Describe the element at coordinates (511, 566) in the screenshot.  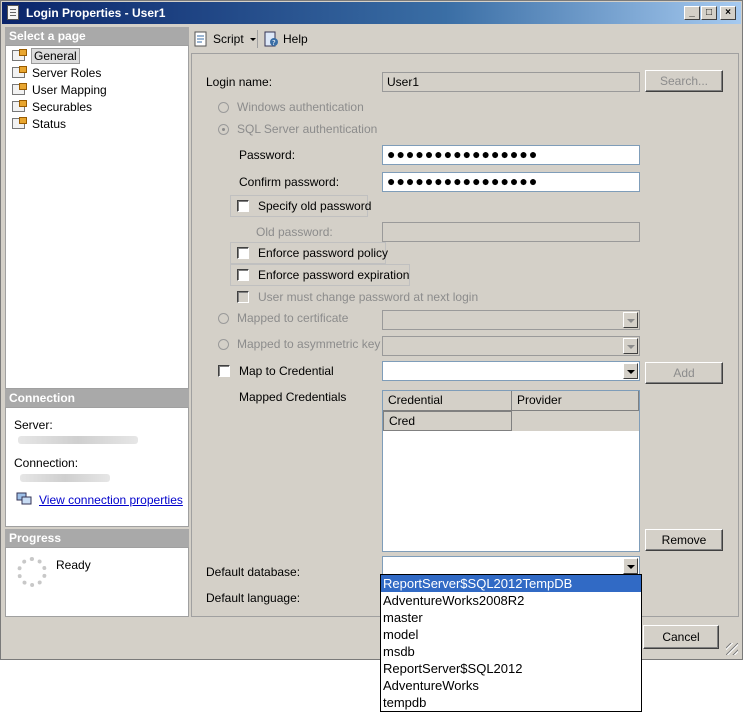
I see `default-database-select` at that location.